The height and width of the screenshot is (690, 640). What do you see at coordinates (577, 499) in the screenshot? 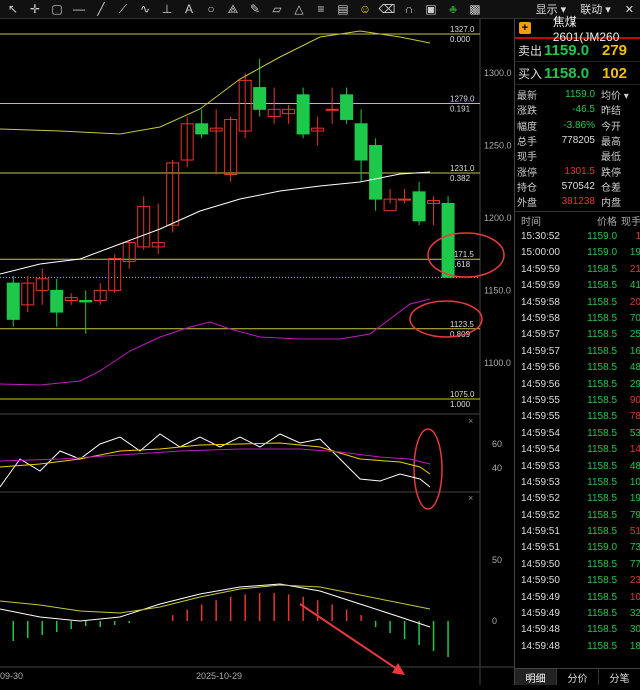
I see `tick-row: 14:59:52 1158.5 19` at bounding box center [577, 499].